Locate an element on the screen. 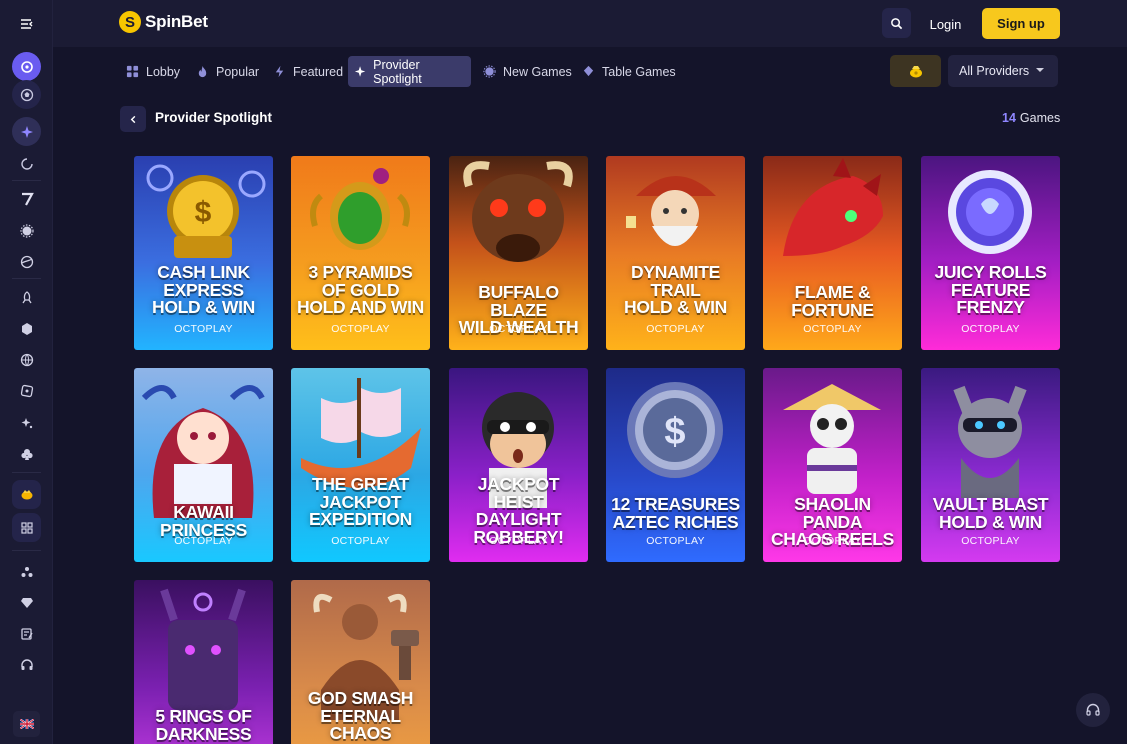 Image resolution: width=1127 pixels, height=744 pixels. tab-lobby: Lobby is located at coordinates (153, 71).